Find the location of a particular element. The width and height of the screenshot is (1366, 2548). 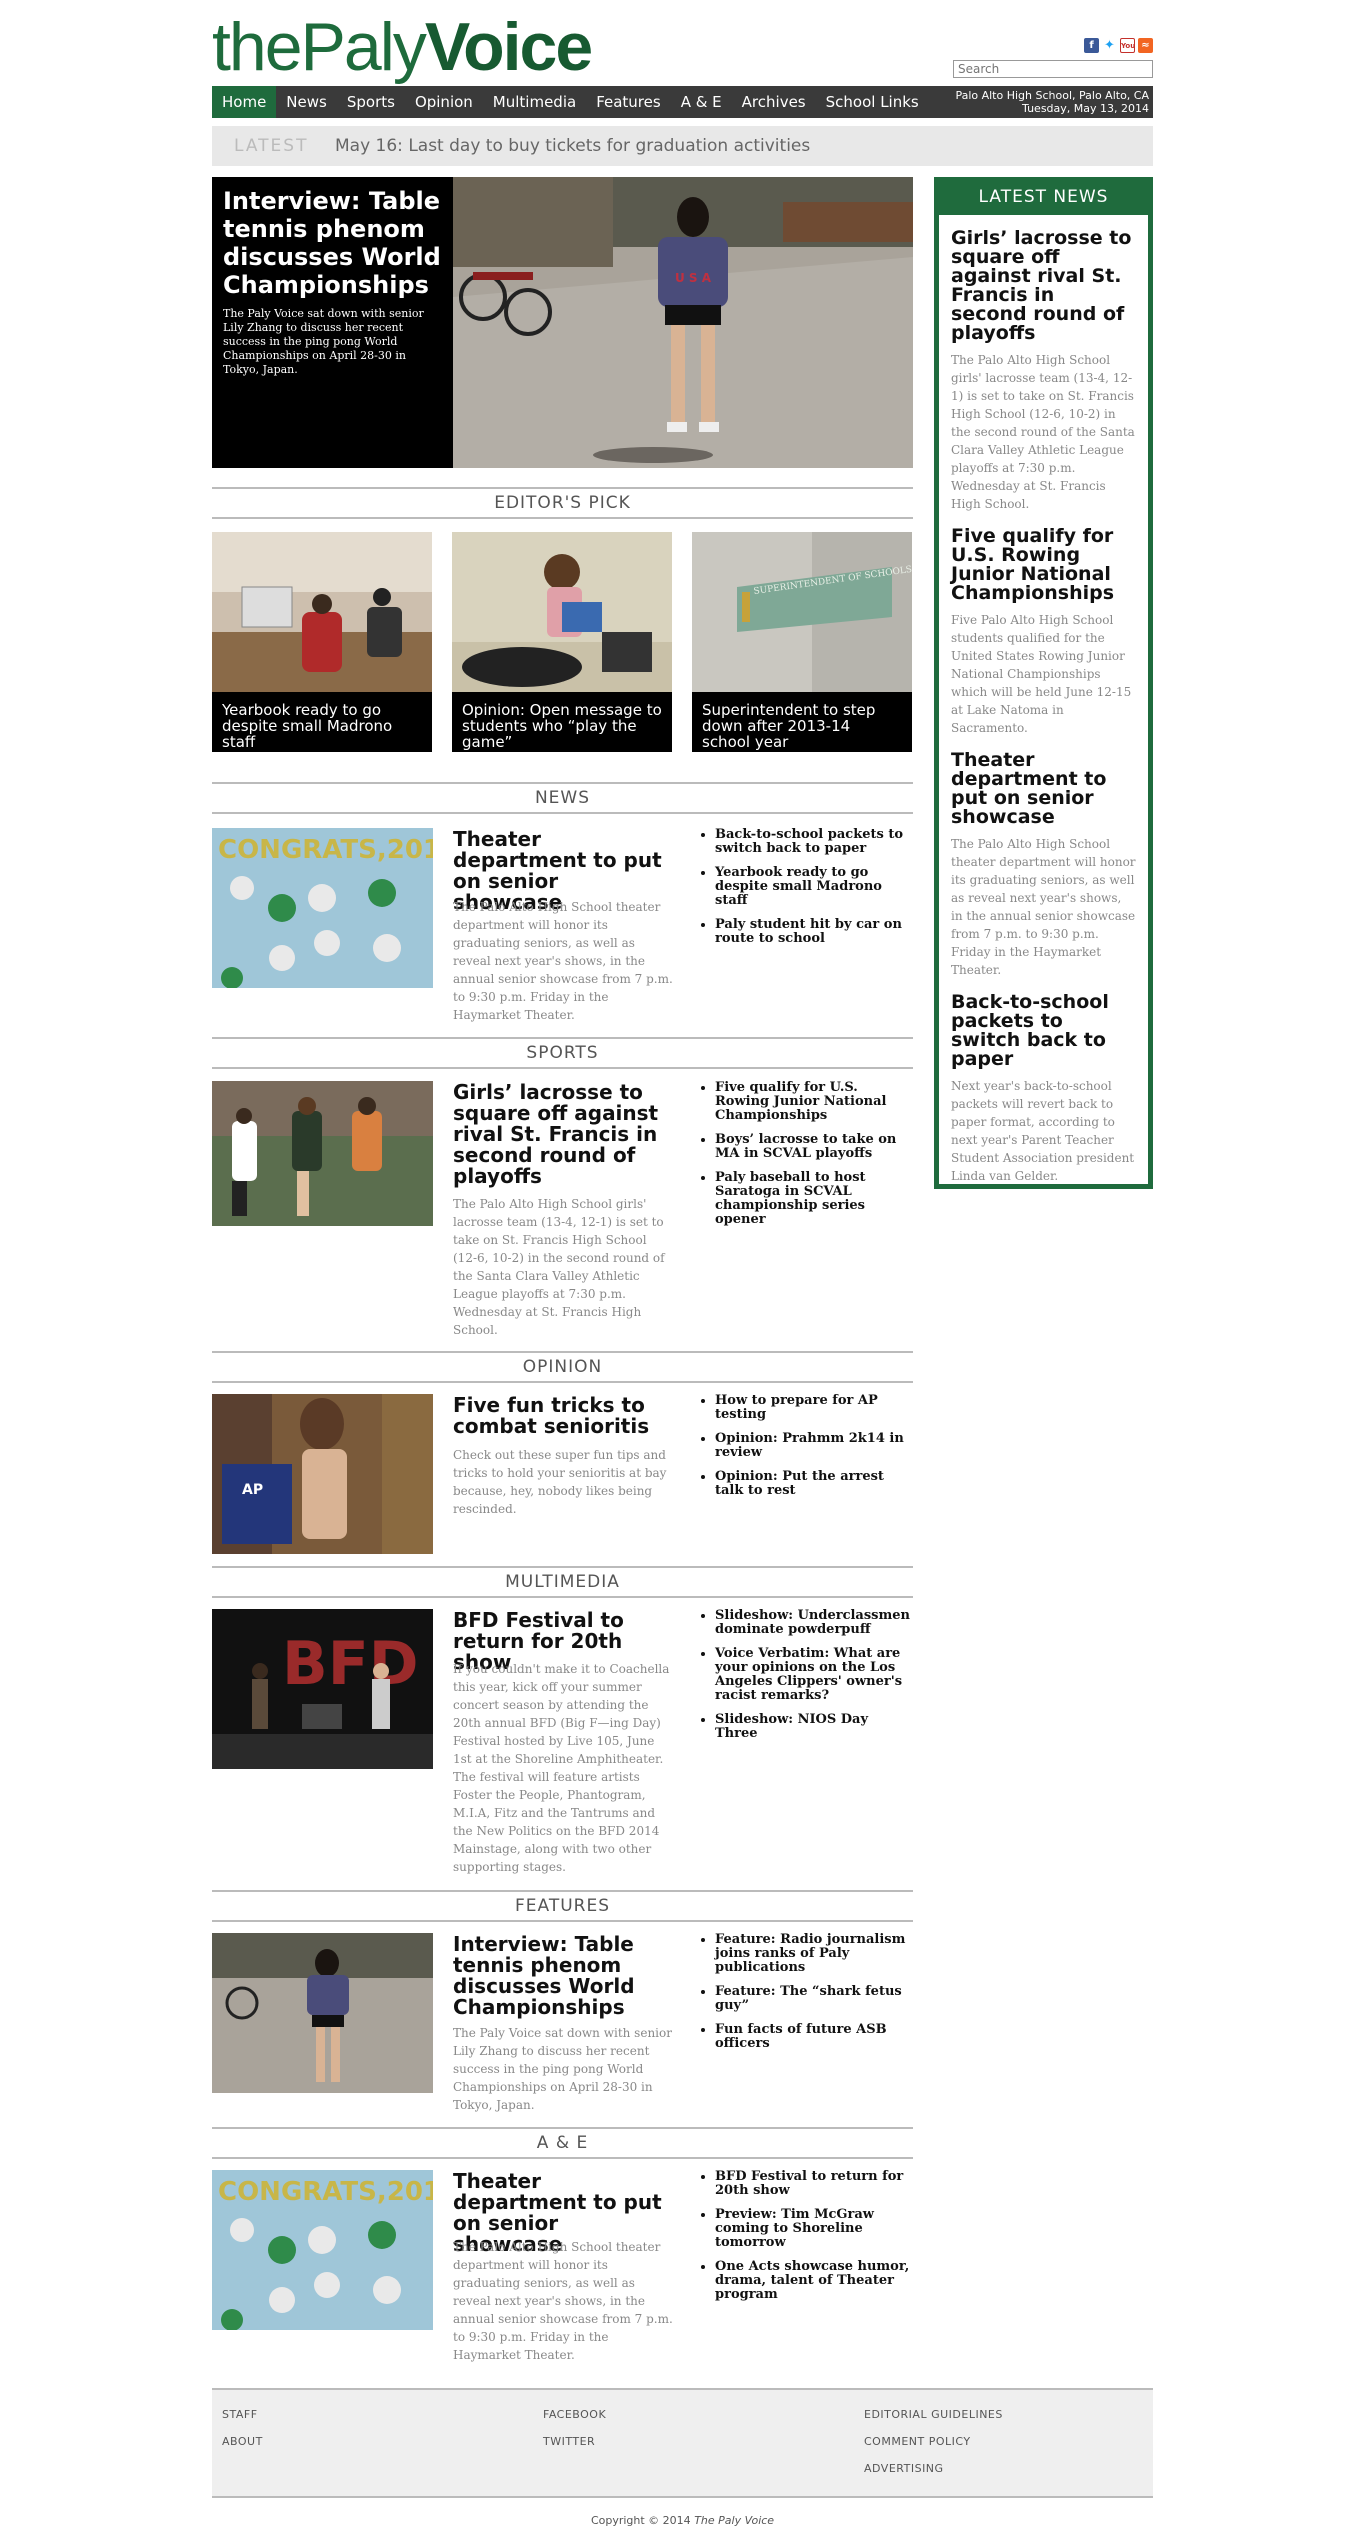

nav-opinion: Opinion is located at coordinates (444, 102).